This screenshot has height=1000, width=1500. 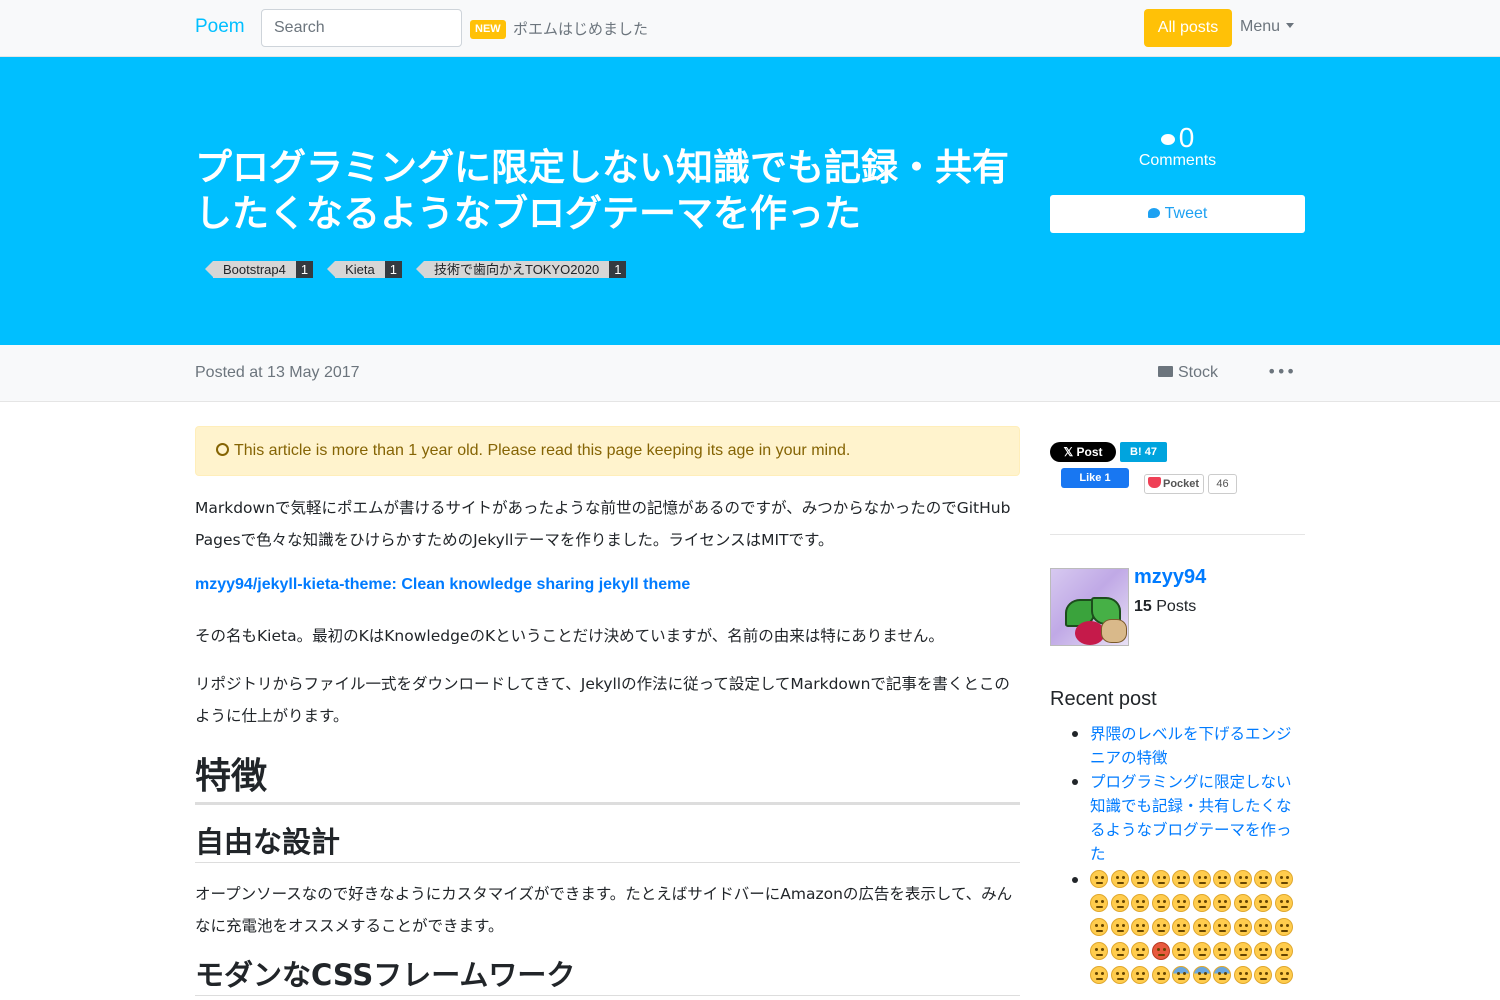 I want to click on recent-post-link: プログラミングに限定しない知識でも記録・共有したくなるようなブログテーマを作った, so click(x=1188, y=818).